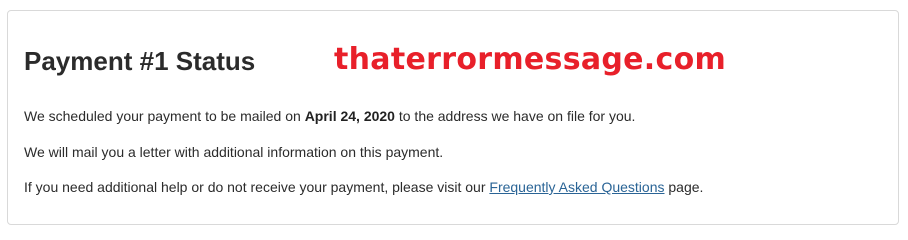  I want to click on heading-row: Payment #1 Status thaterrormessage.com, so click(454, 60).